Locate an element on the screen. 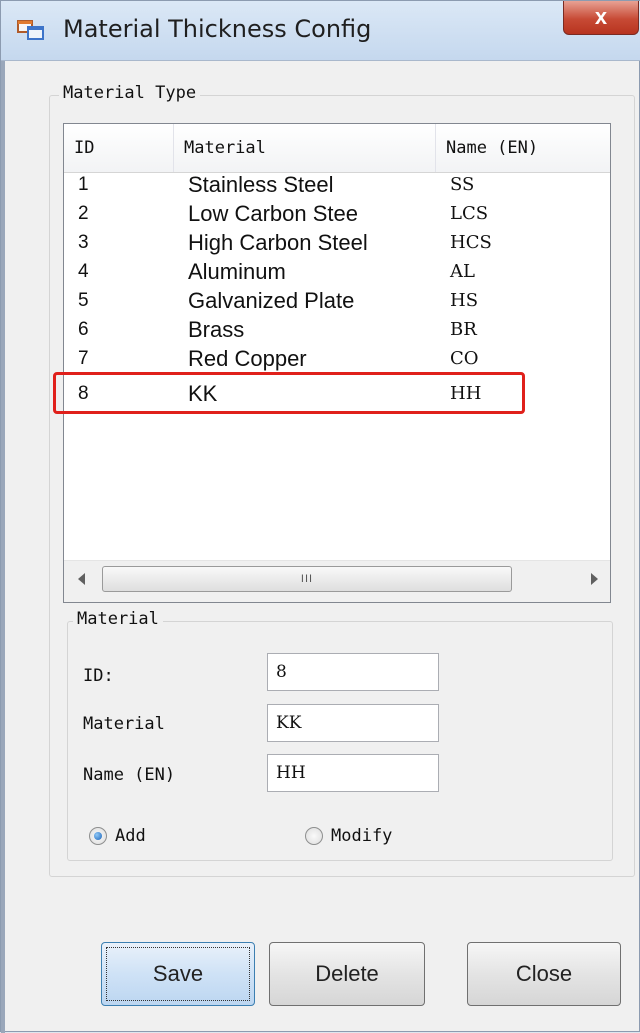 The height and width of the screenshot is (1033, 640). row-material: Brass is located at coordinates (216, 329).